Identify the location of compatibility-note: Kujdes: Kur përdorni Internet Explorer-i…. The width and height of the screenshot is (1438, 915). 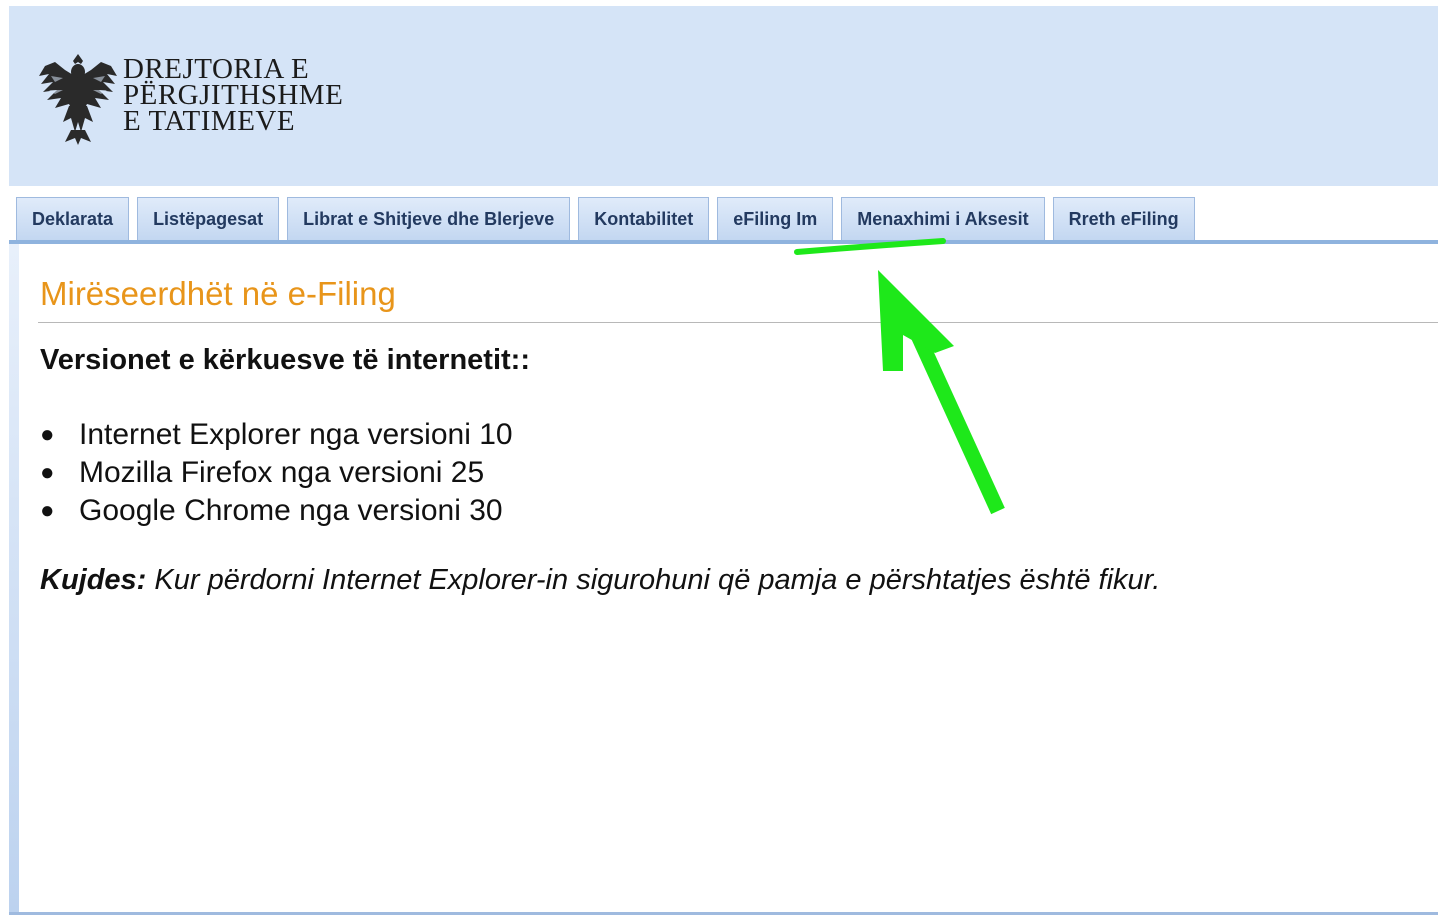
(600, 580).